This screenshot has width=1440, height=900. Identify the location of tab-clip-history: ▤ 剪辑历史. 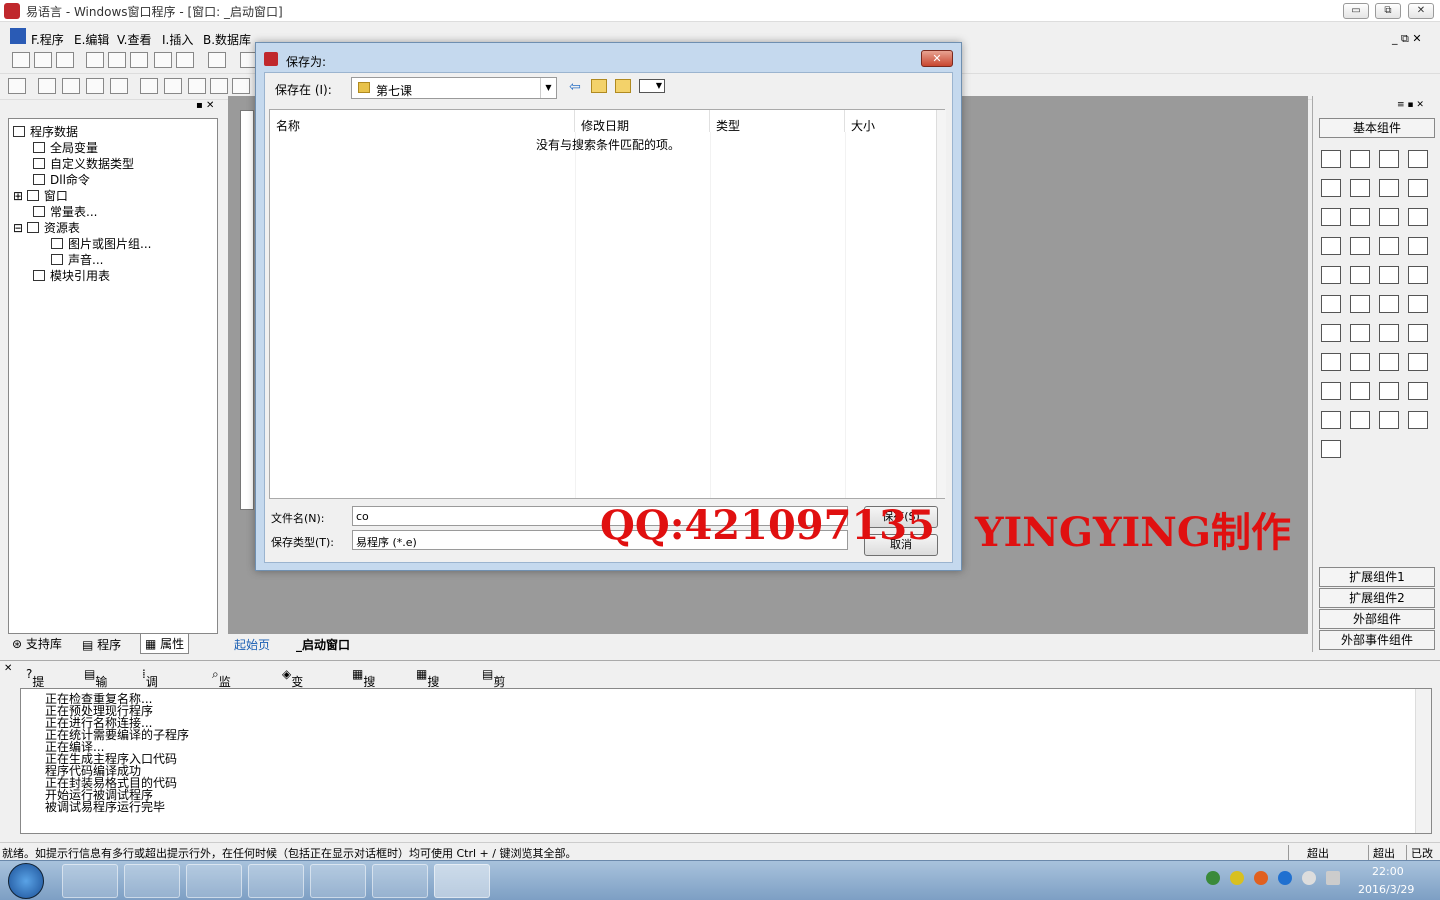
(493, 703).